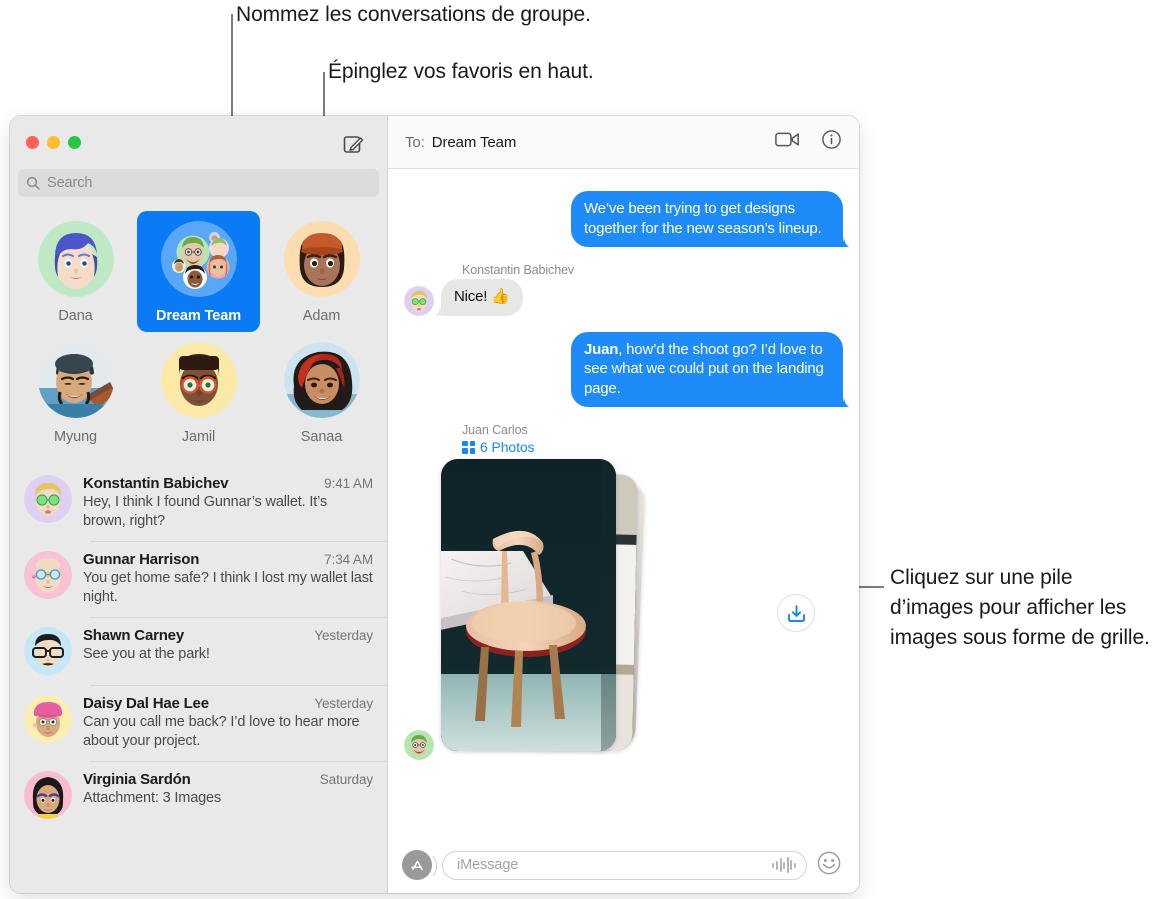  Describe the element at coordinates (348, 483) in the screenshot. I see `timestamp: 9:41 AM` at that location.